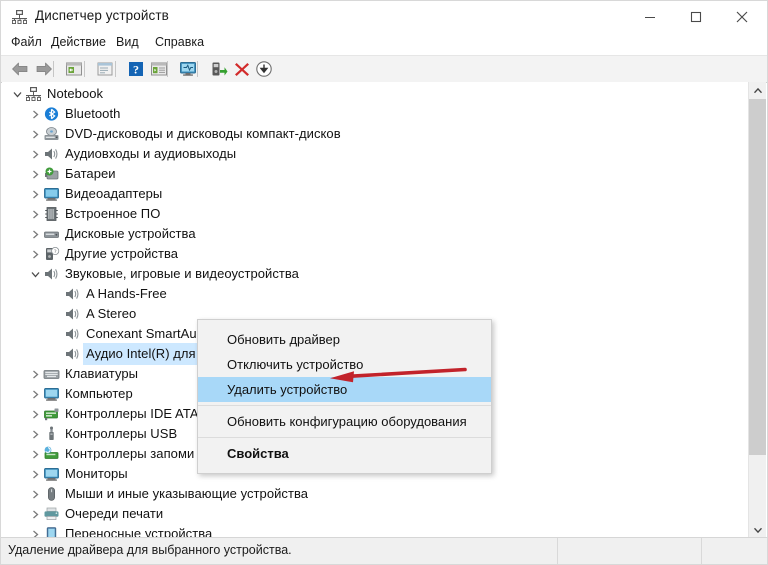  I want to click on close-button, so click(742, 17).